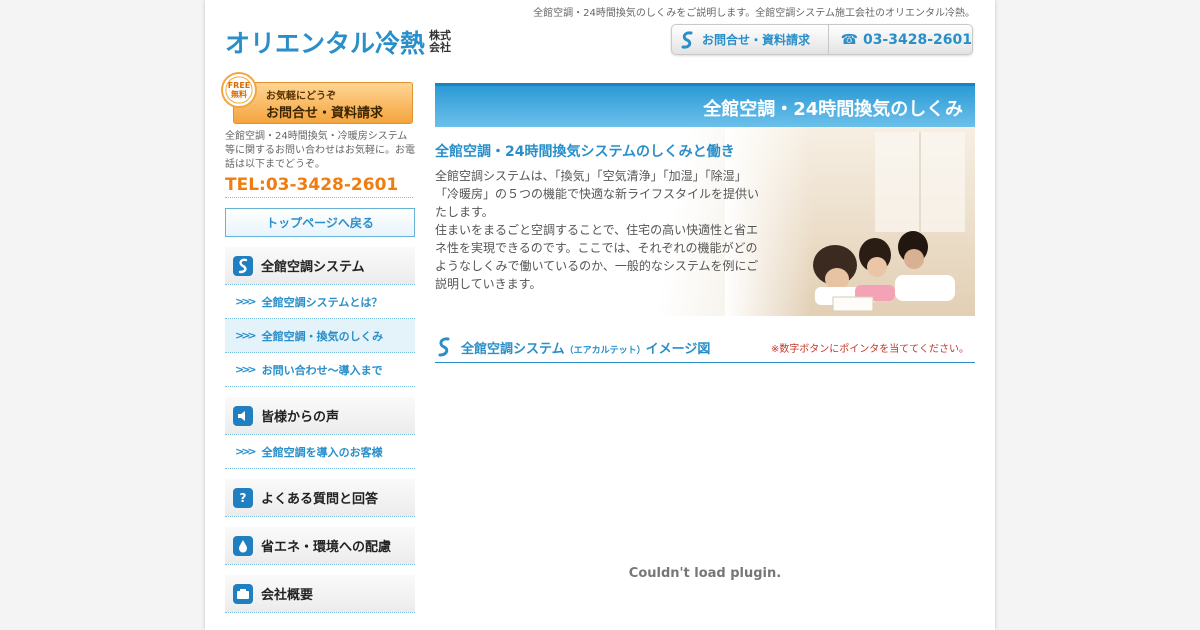 The image size is (1200, 630). Describe the element at coordinates (243, 545) in the screenshot. I see `water-drop-icon` at that location.